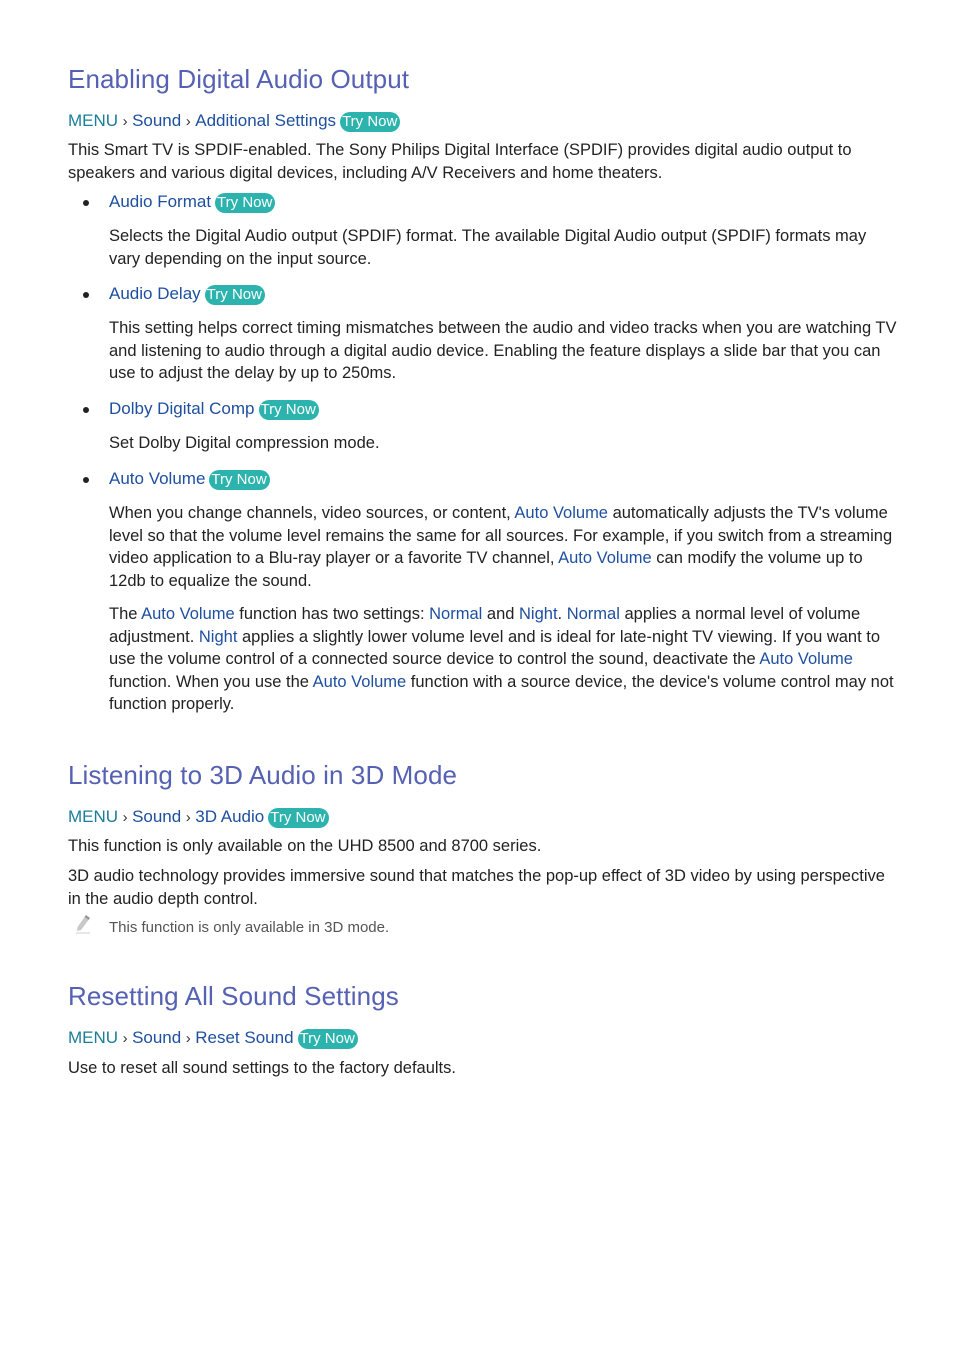  I want to click on text: The, so click(125, 614).